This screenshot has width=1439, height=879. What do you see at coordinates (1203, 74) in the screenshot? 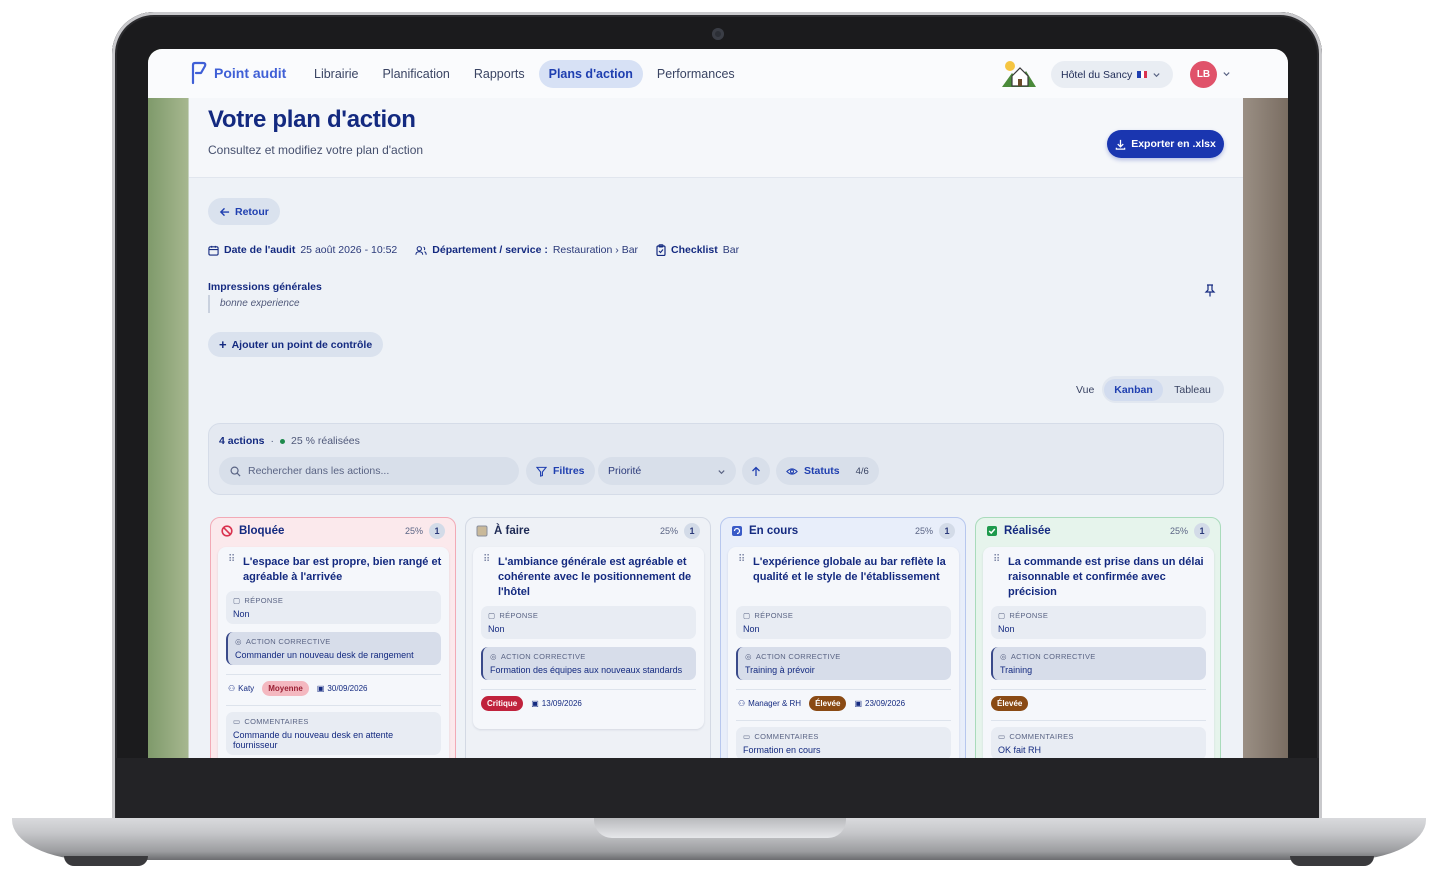
I see `user-avatar: LB` at bounding box center [1203, 74].